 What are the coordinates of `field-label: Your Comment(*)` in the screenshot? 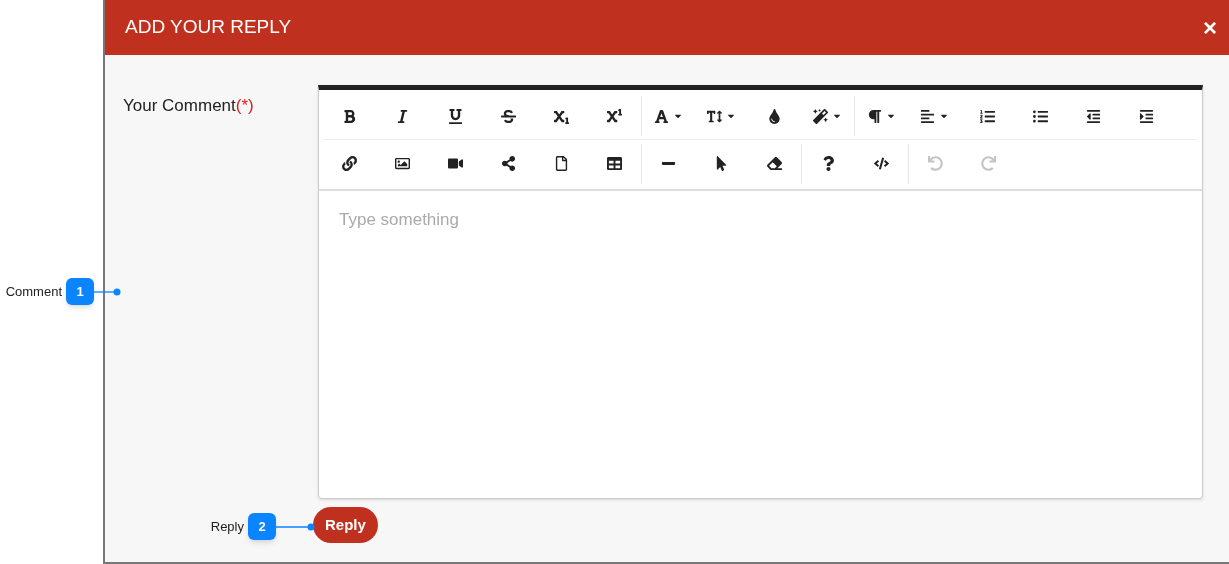 It's located at (188, 105).